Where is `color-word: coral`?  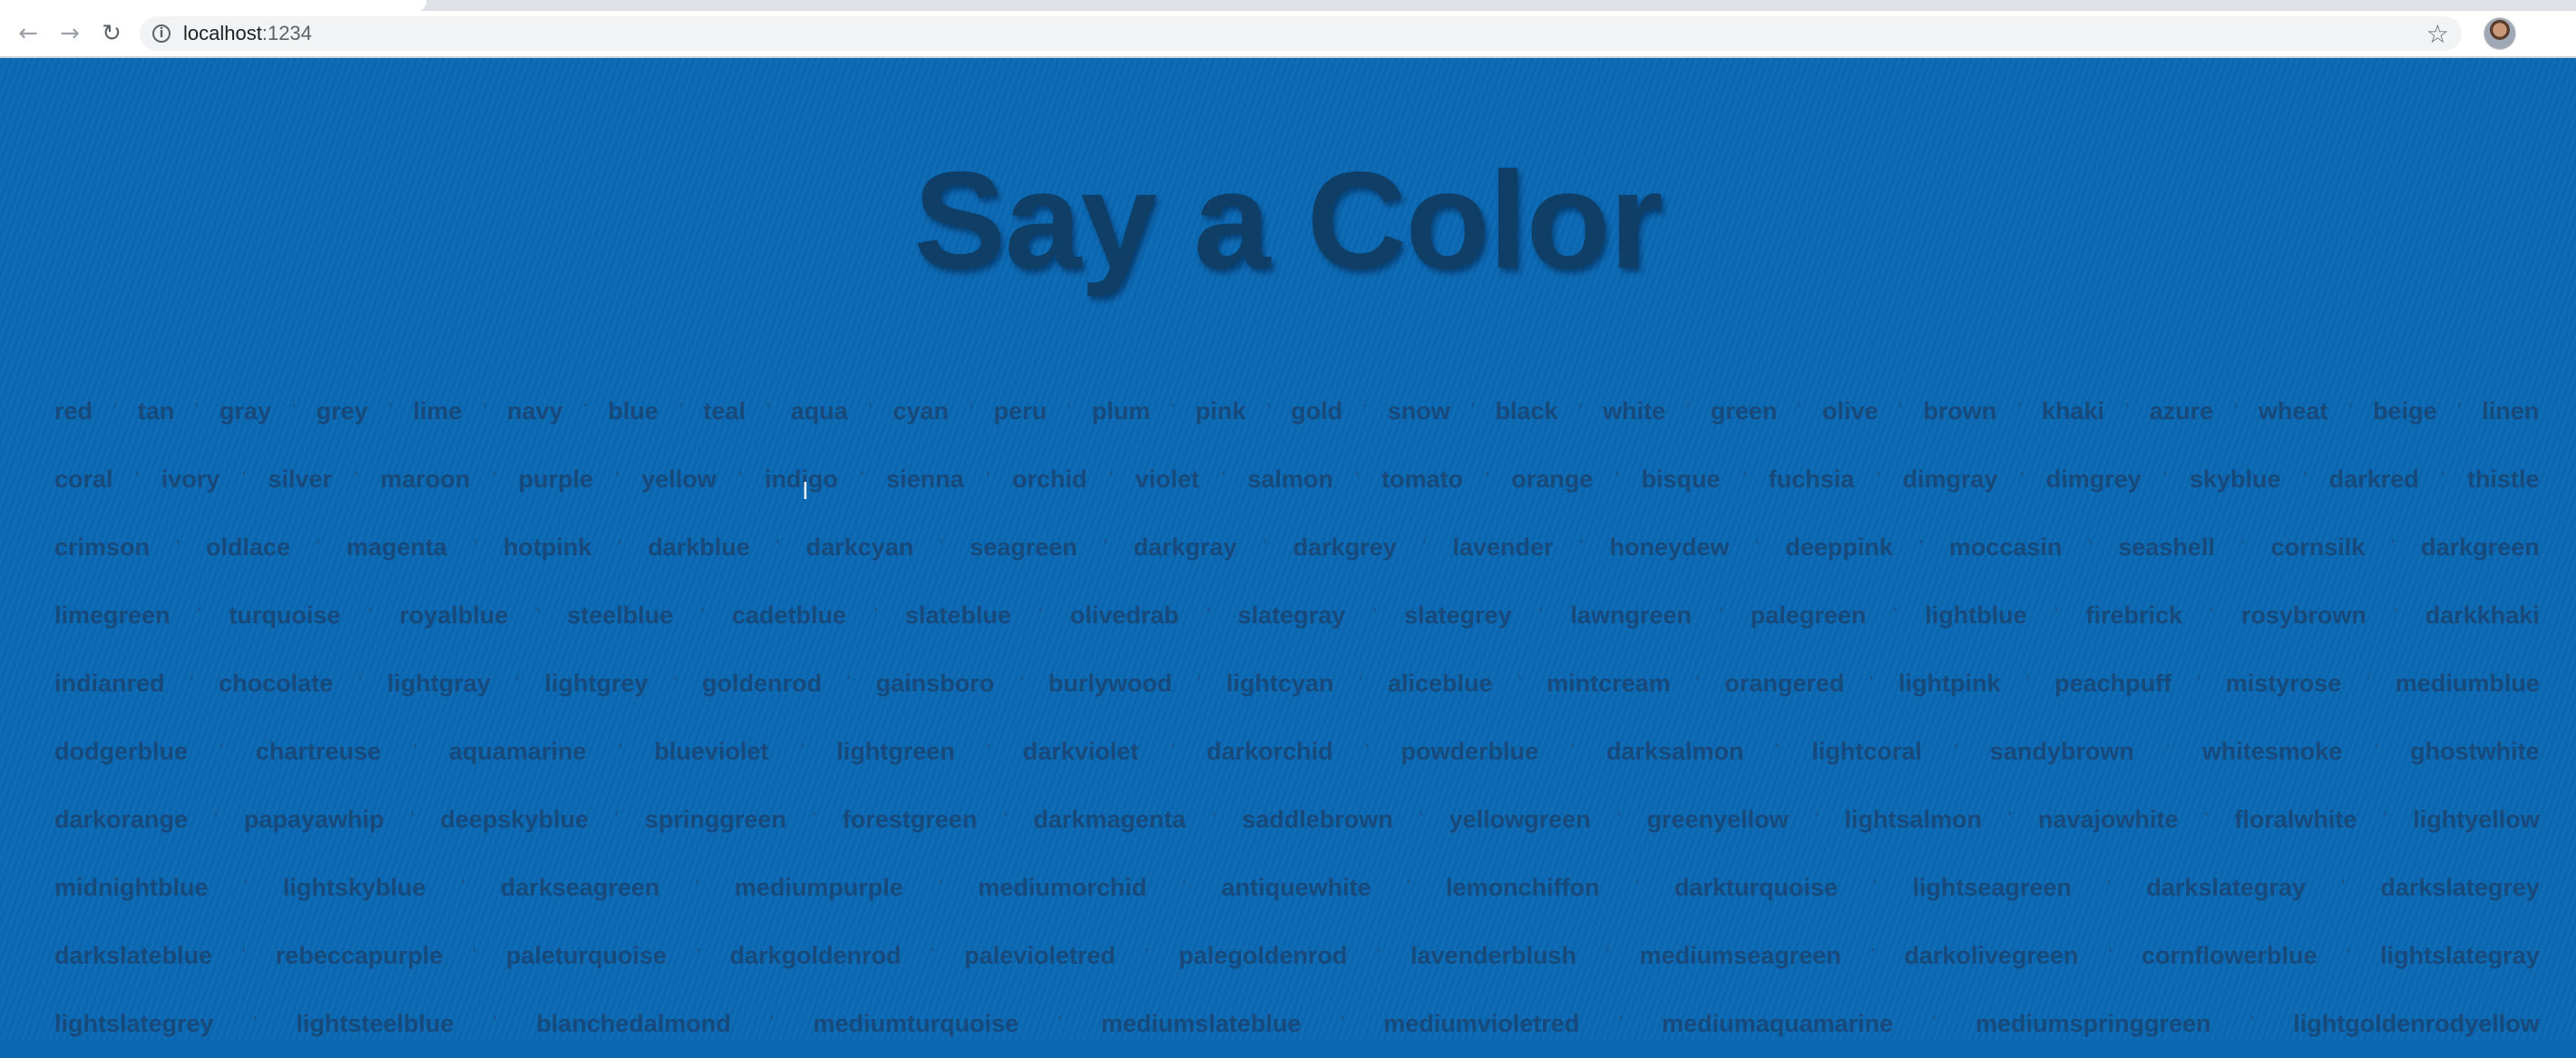
color-word: coral is located at coordinates (83, 479).